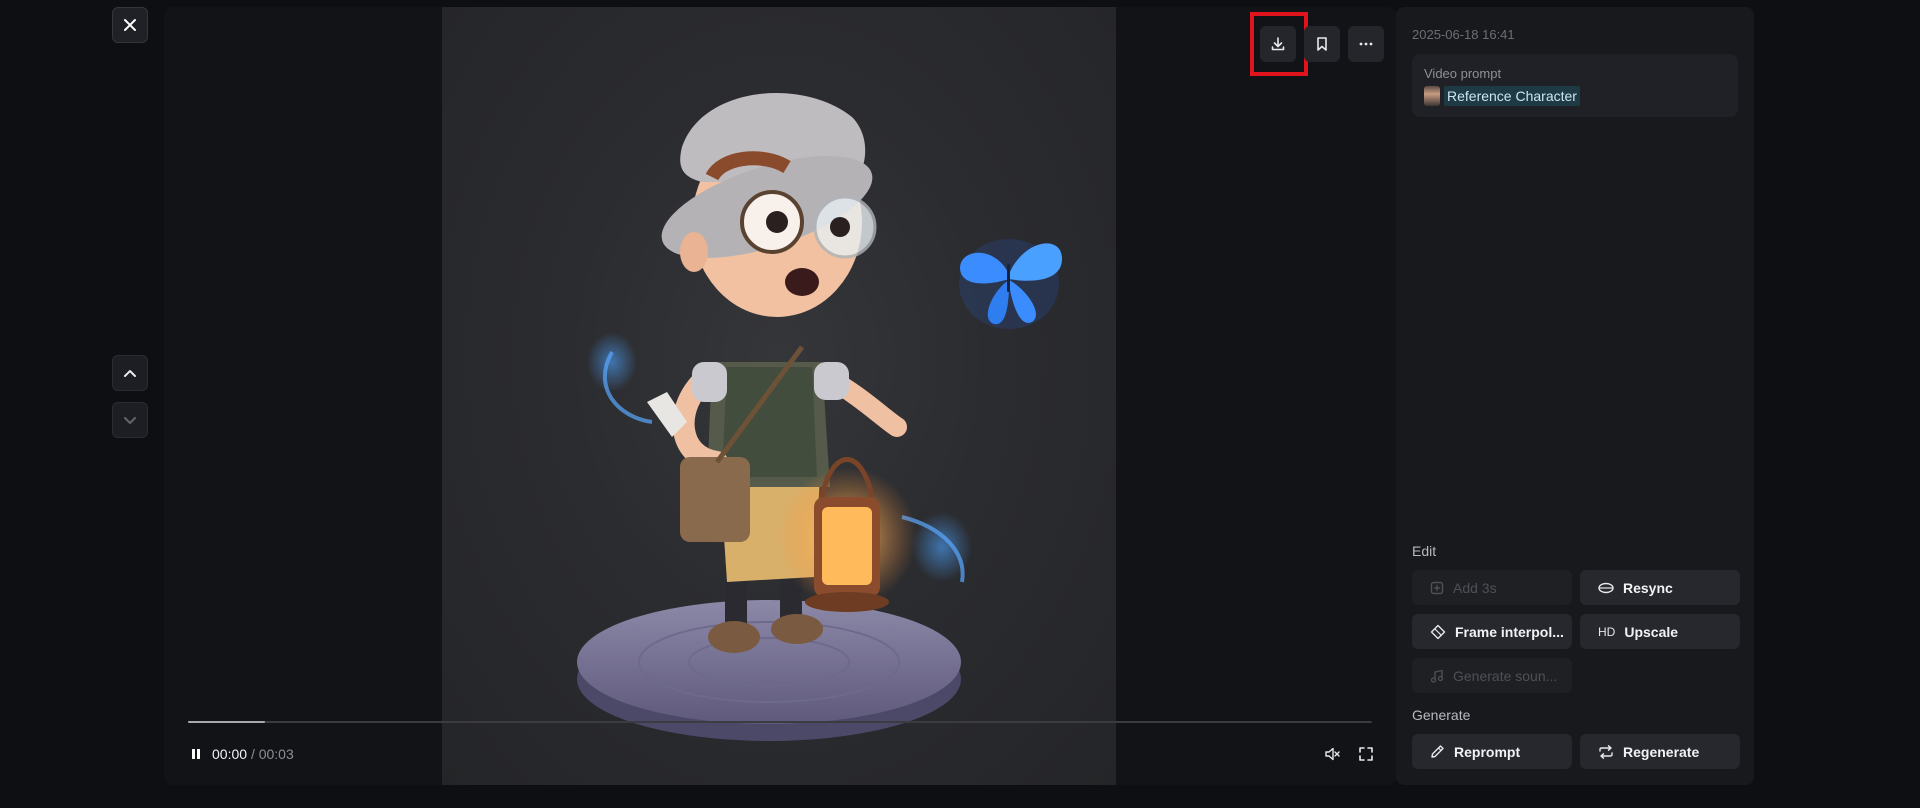  I want to click on reprompt-button: Reprompt, so click(1492, 751).